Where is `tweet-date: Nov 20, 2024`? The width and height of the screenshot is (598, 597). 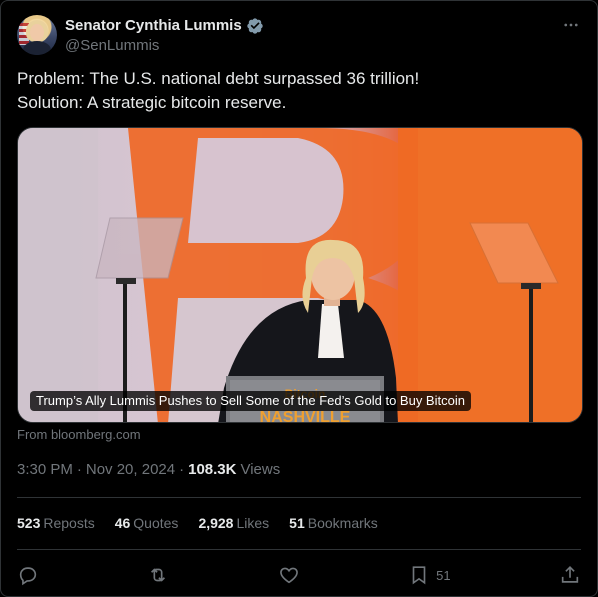
tweet-date: Nov 20, 2024 is located at coordinates (130, 469).